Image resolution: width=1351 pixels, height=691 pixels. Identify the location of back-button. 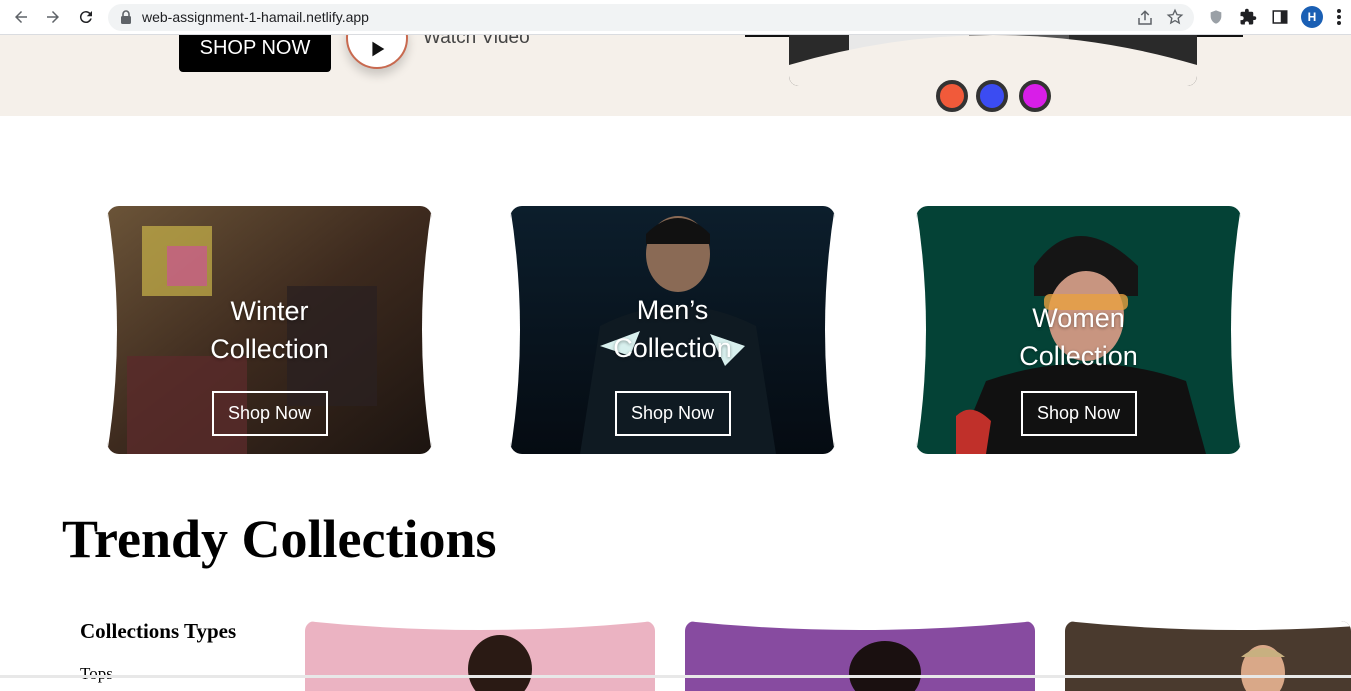
(21, 17).